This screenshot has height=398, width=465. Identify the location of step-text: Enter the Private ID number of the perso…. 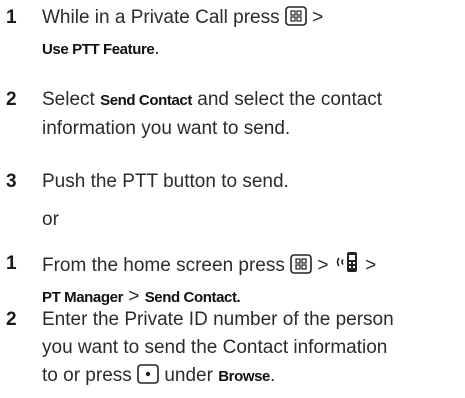
(218, 319).